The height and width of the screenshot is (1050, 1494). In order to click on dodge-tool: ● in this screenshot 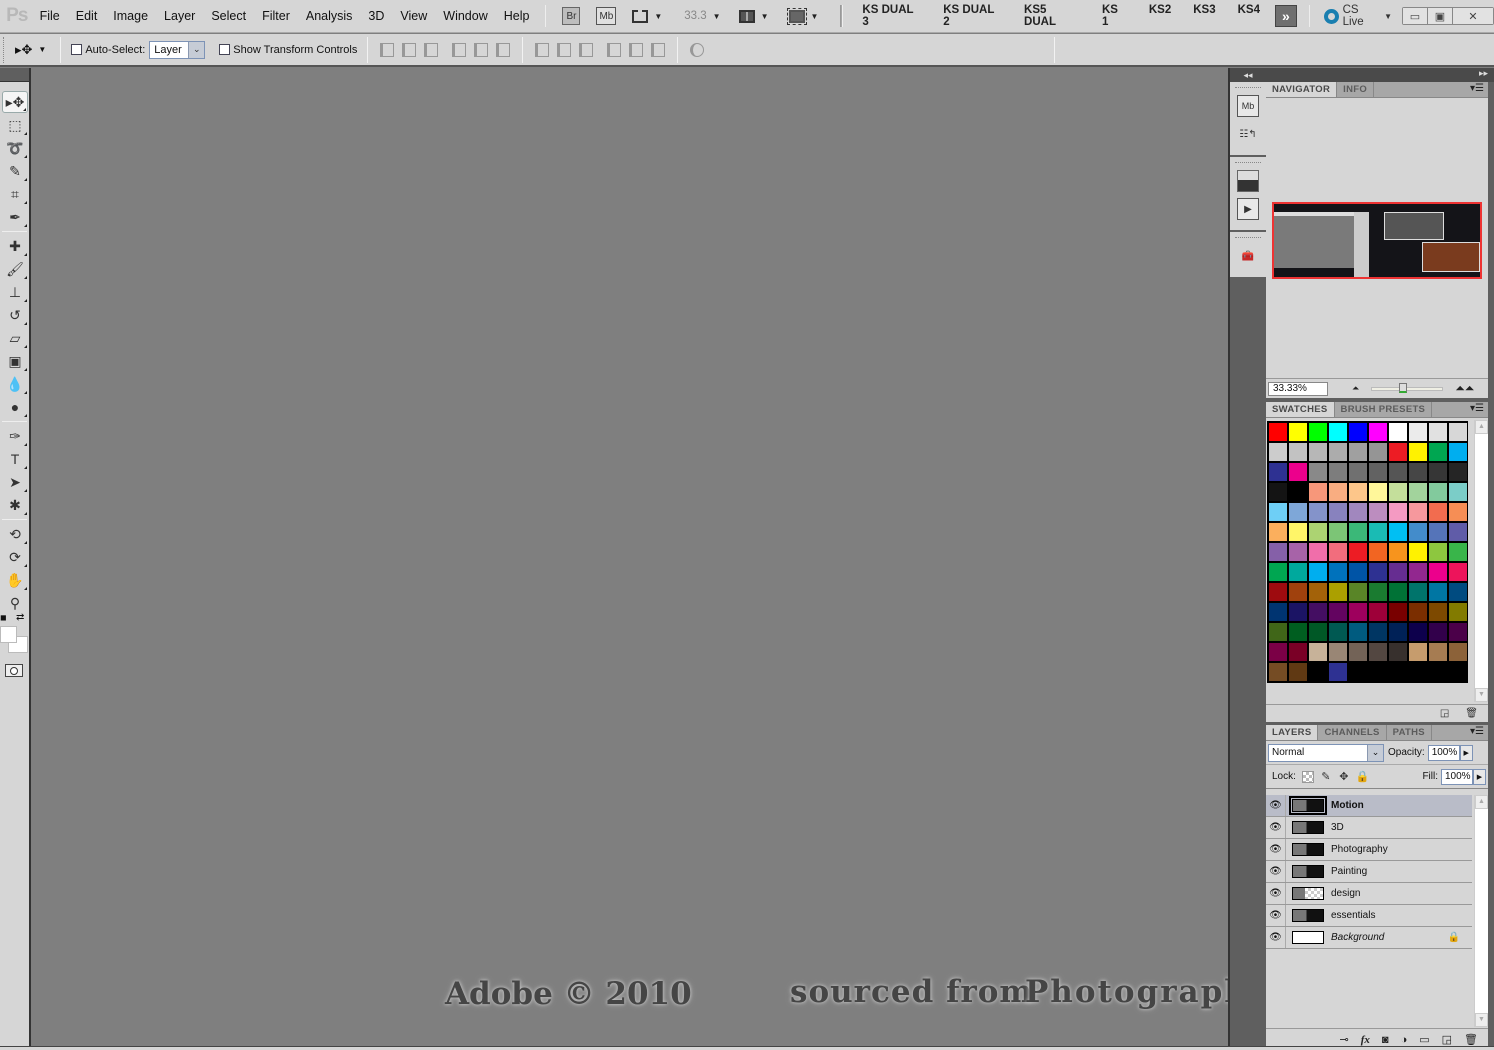, I will do `click(15, 407)`.